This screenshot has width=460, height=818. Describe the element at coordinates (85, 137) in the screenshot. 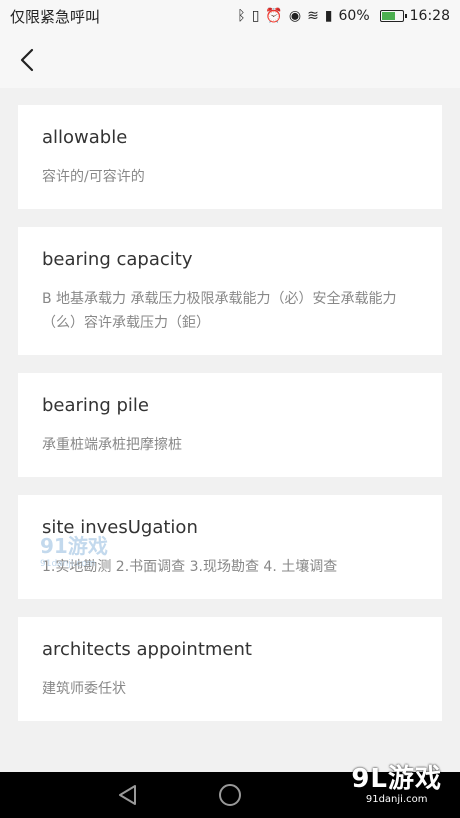

I see `term: allowable` at that location.